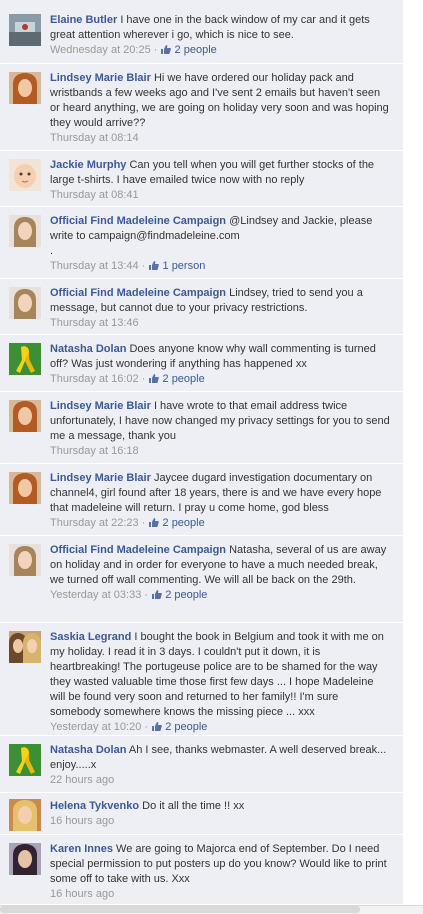 This screenshot has width=423, height=914. What do you see at coordinates (94, 523) in the screenshot?
I see `comment-timestamp: Thursday at 22:23` at bounding box center [94, 523].